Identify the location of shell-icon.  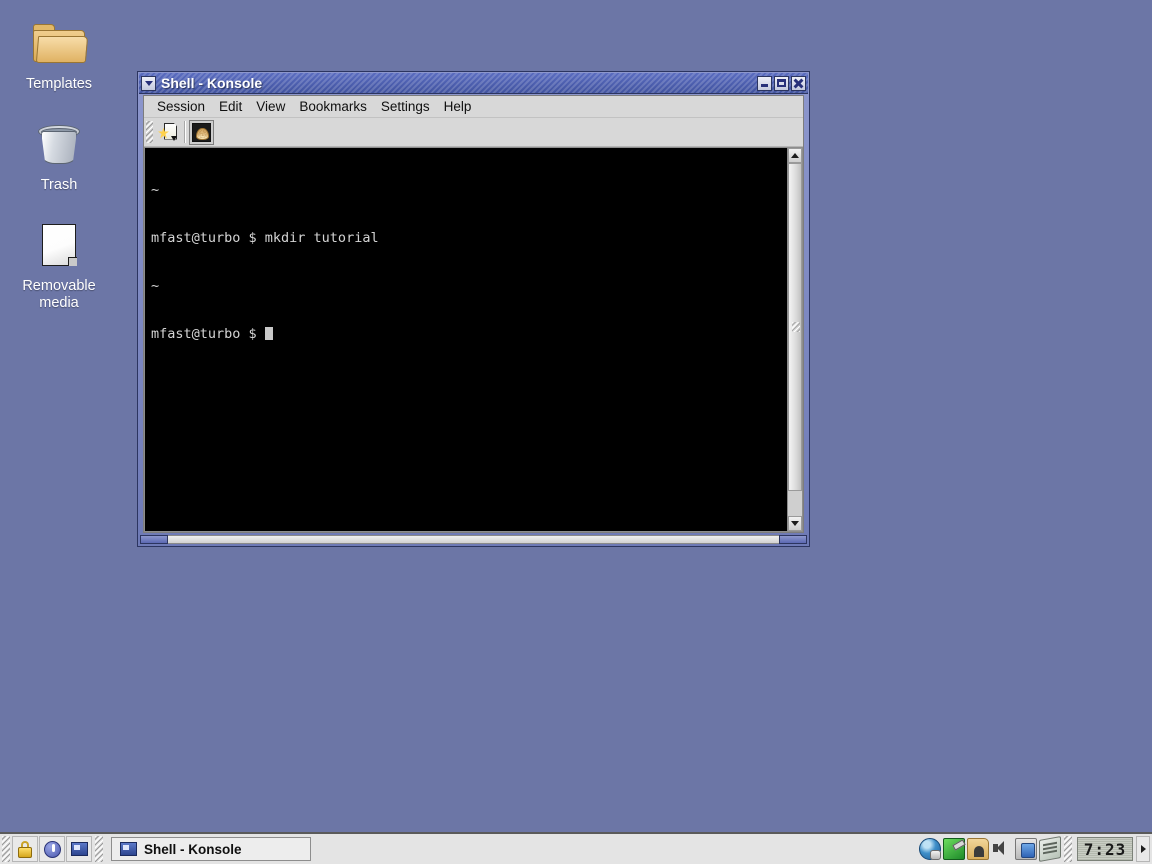
(201, 132).